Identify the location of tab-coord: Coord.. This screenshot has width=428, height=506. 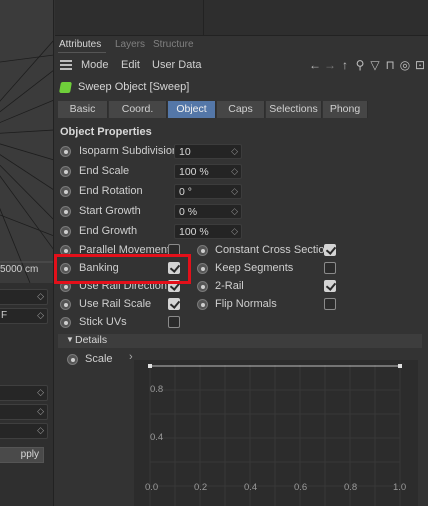
(138, 109).